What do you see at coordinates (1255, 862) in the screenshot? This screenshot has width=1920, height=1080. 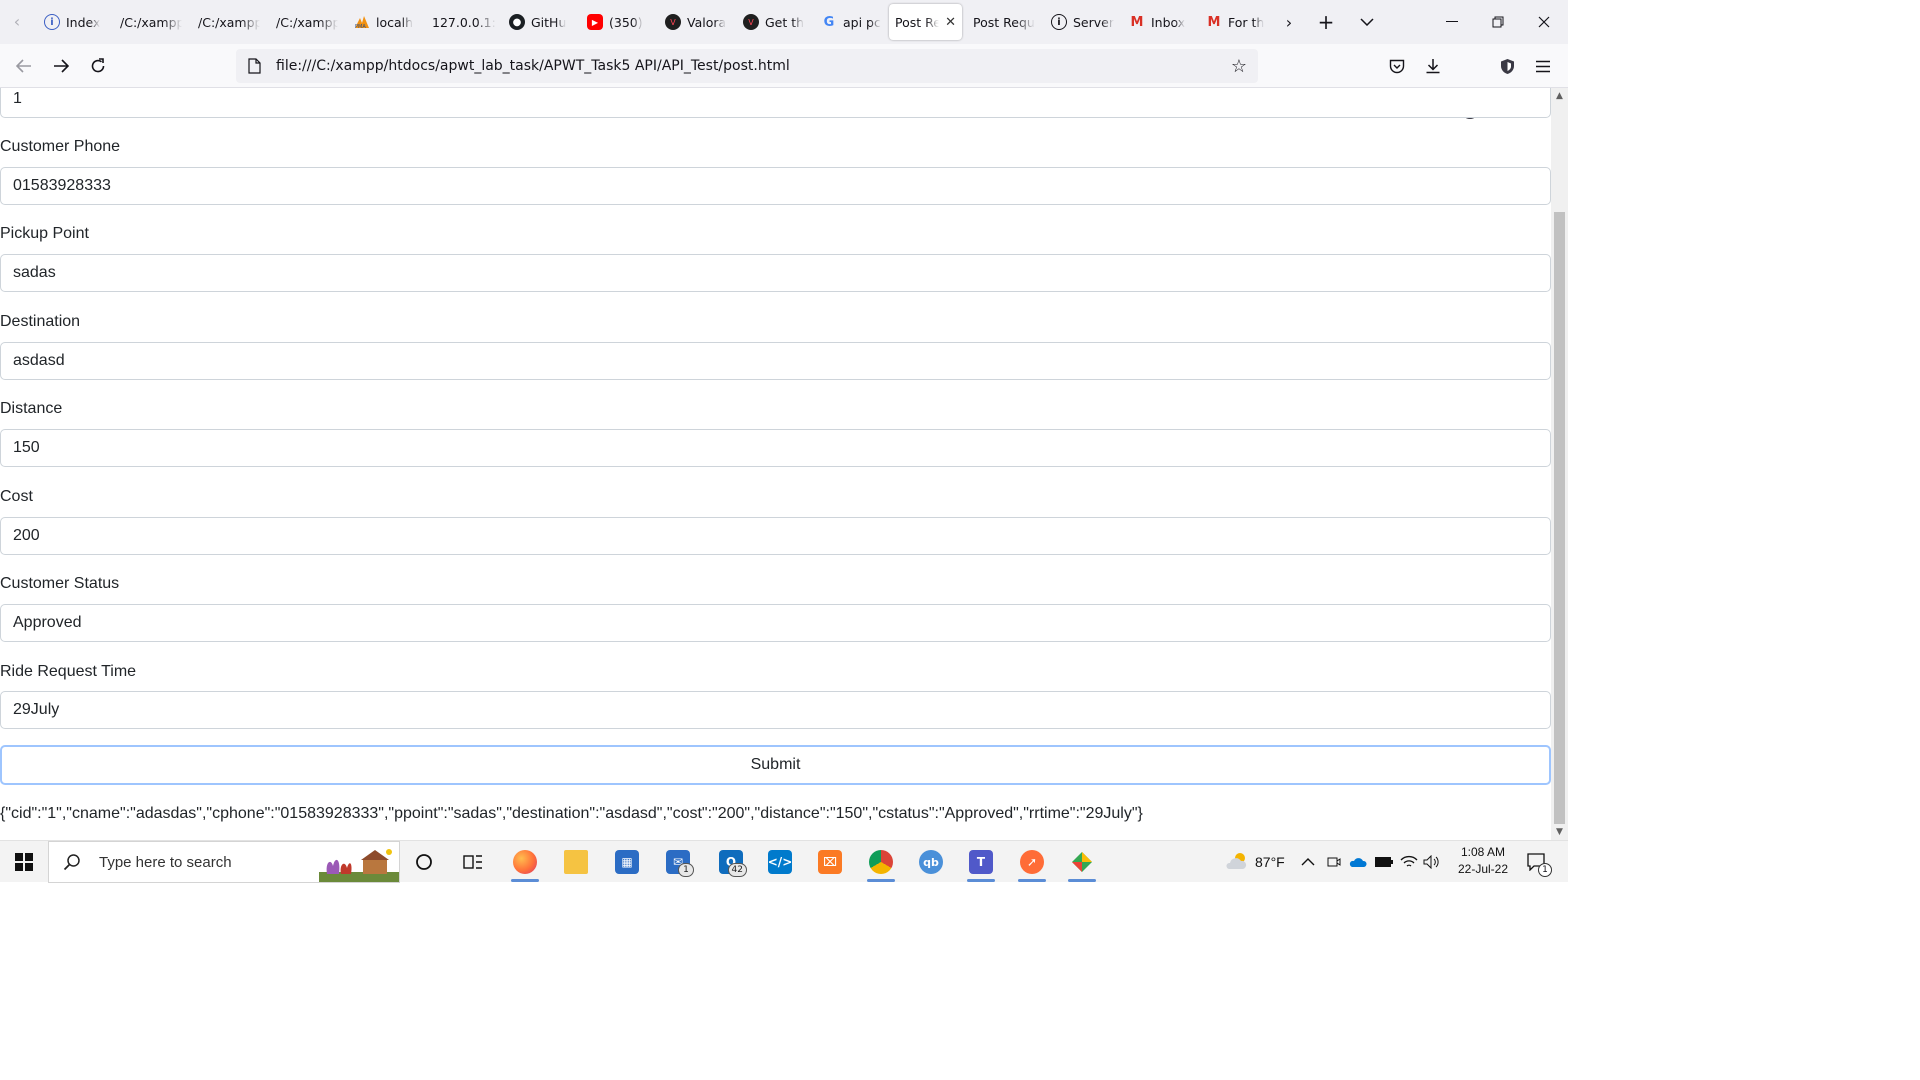 I see `weather-widget: 87°F` at bounding box center [1255, 862].